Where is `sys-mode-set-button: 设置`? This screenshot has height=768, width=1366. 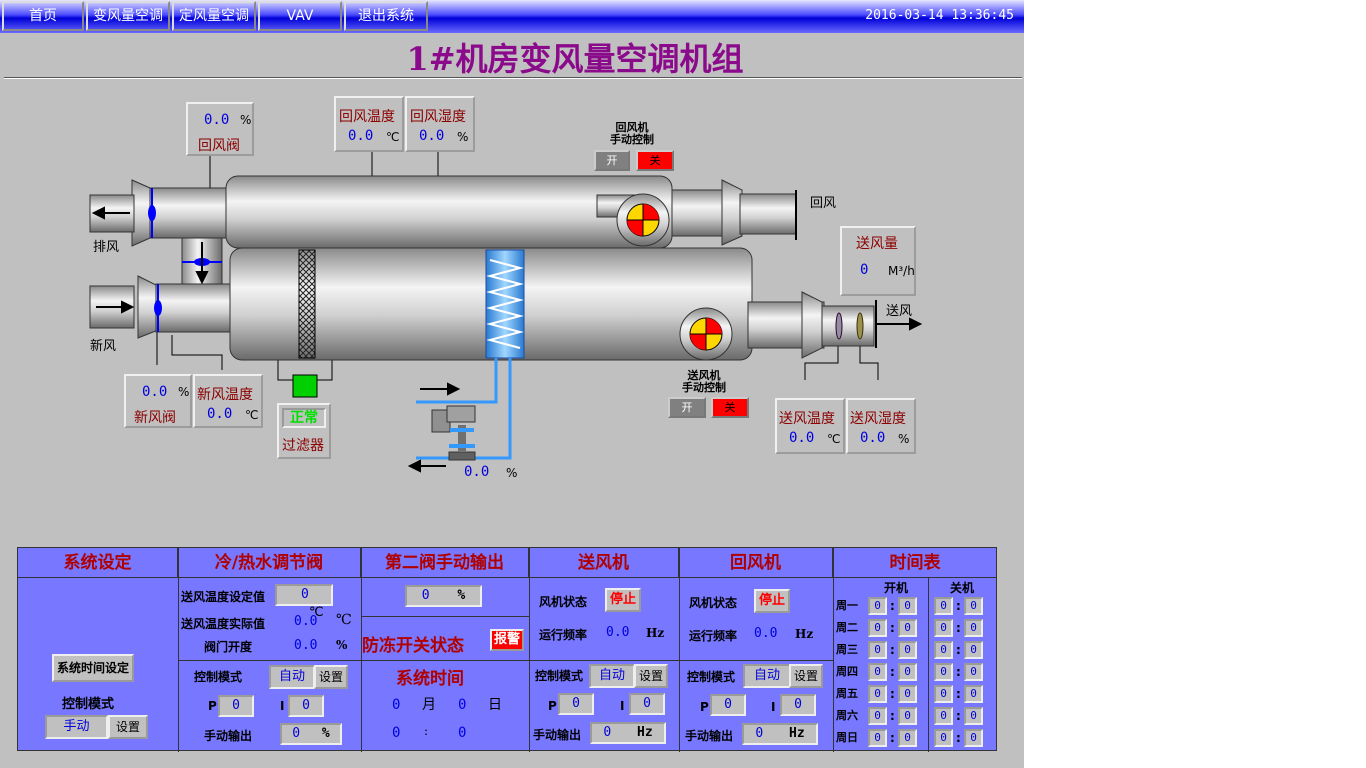
sys-mode-set-button: 设置 is located at coordinates (128, 727).